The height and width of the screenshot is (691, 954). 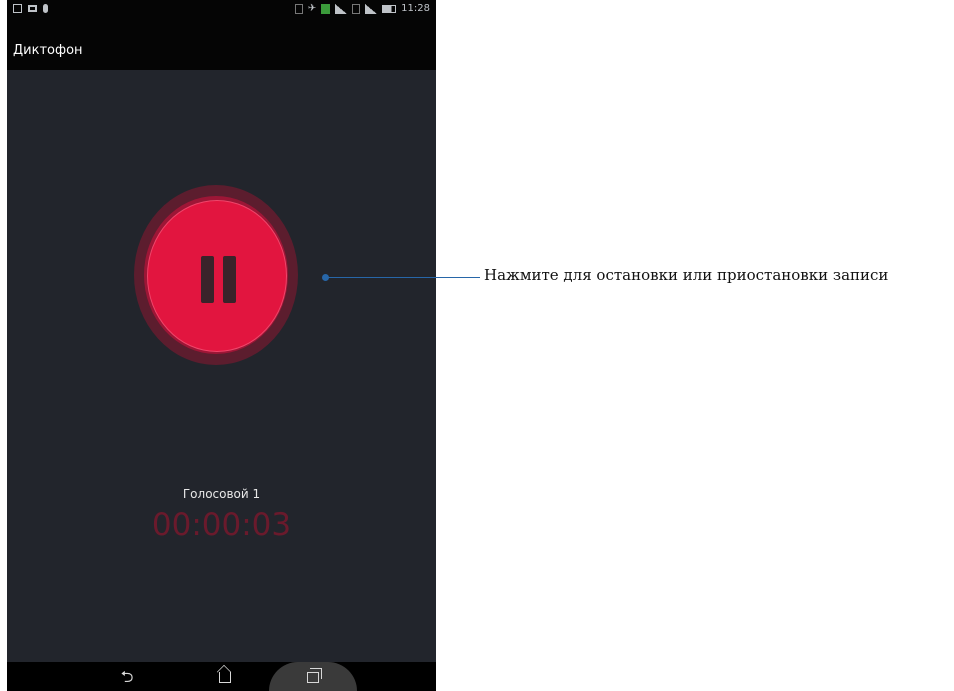 I want to click on recent-apps-icon, so click(x=314, y=675).